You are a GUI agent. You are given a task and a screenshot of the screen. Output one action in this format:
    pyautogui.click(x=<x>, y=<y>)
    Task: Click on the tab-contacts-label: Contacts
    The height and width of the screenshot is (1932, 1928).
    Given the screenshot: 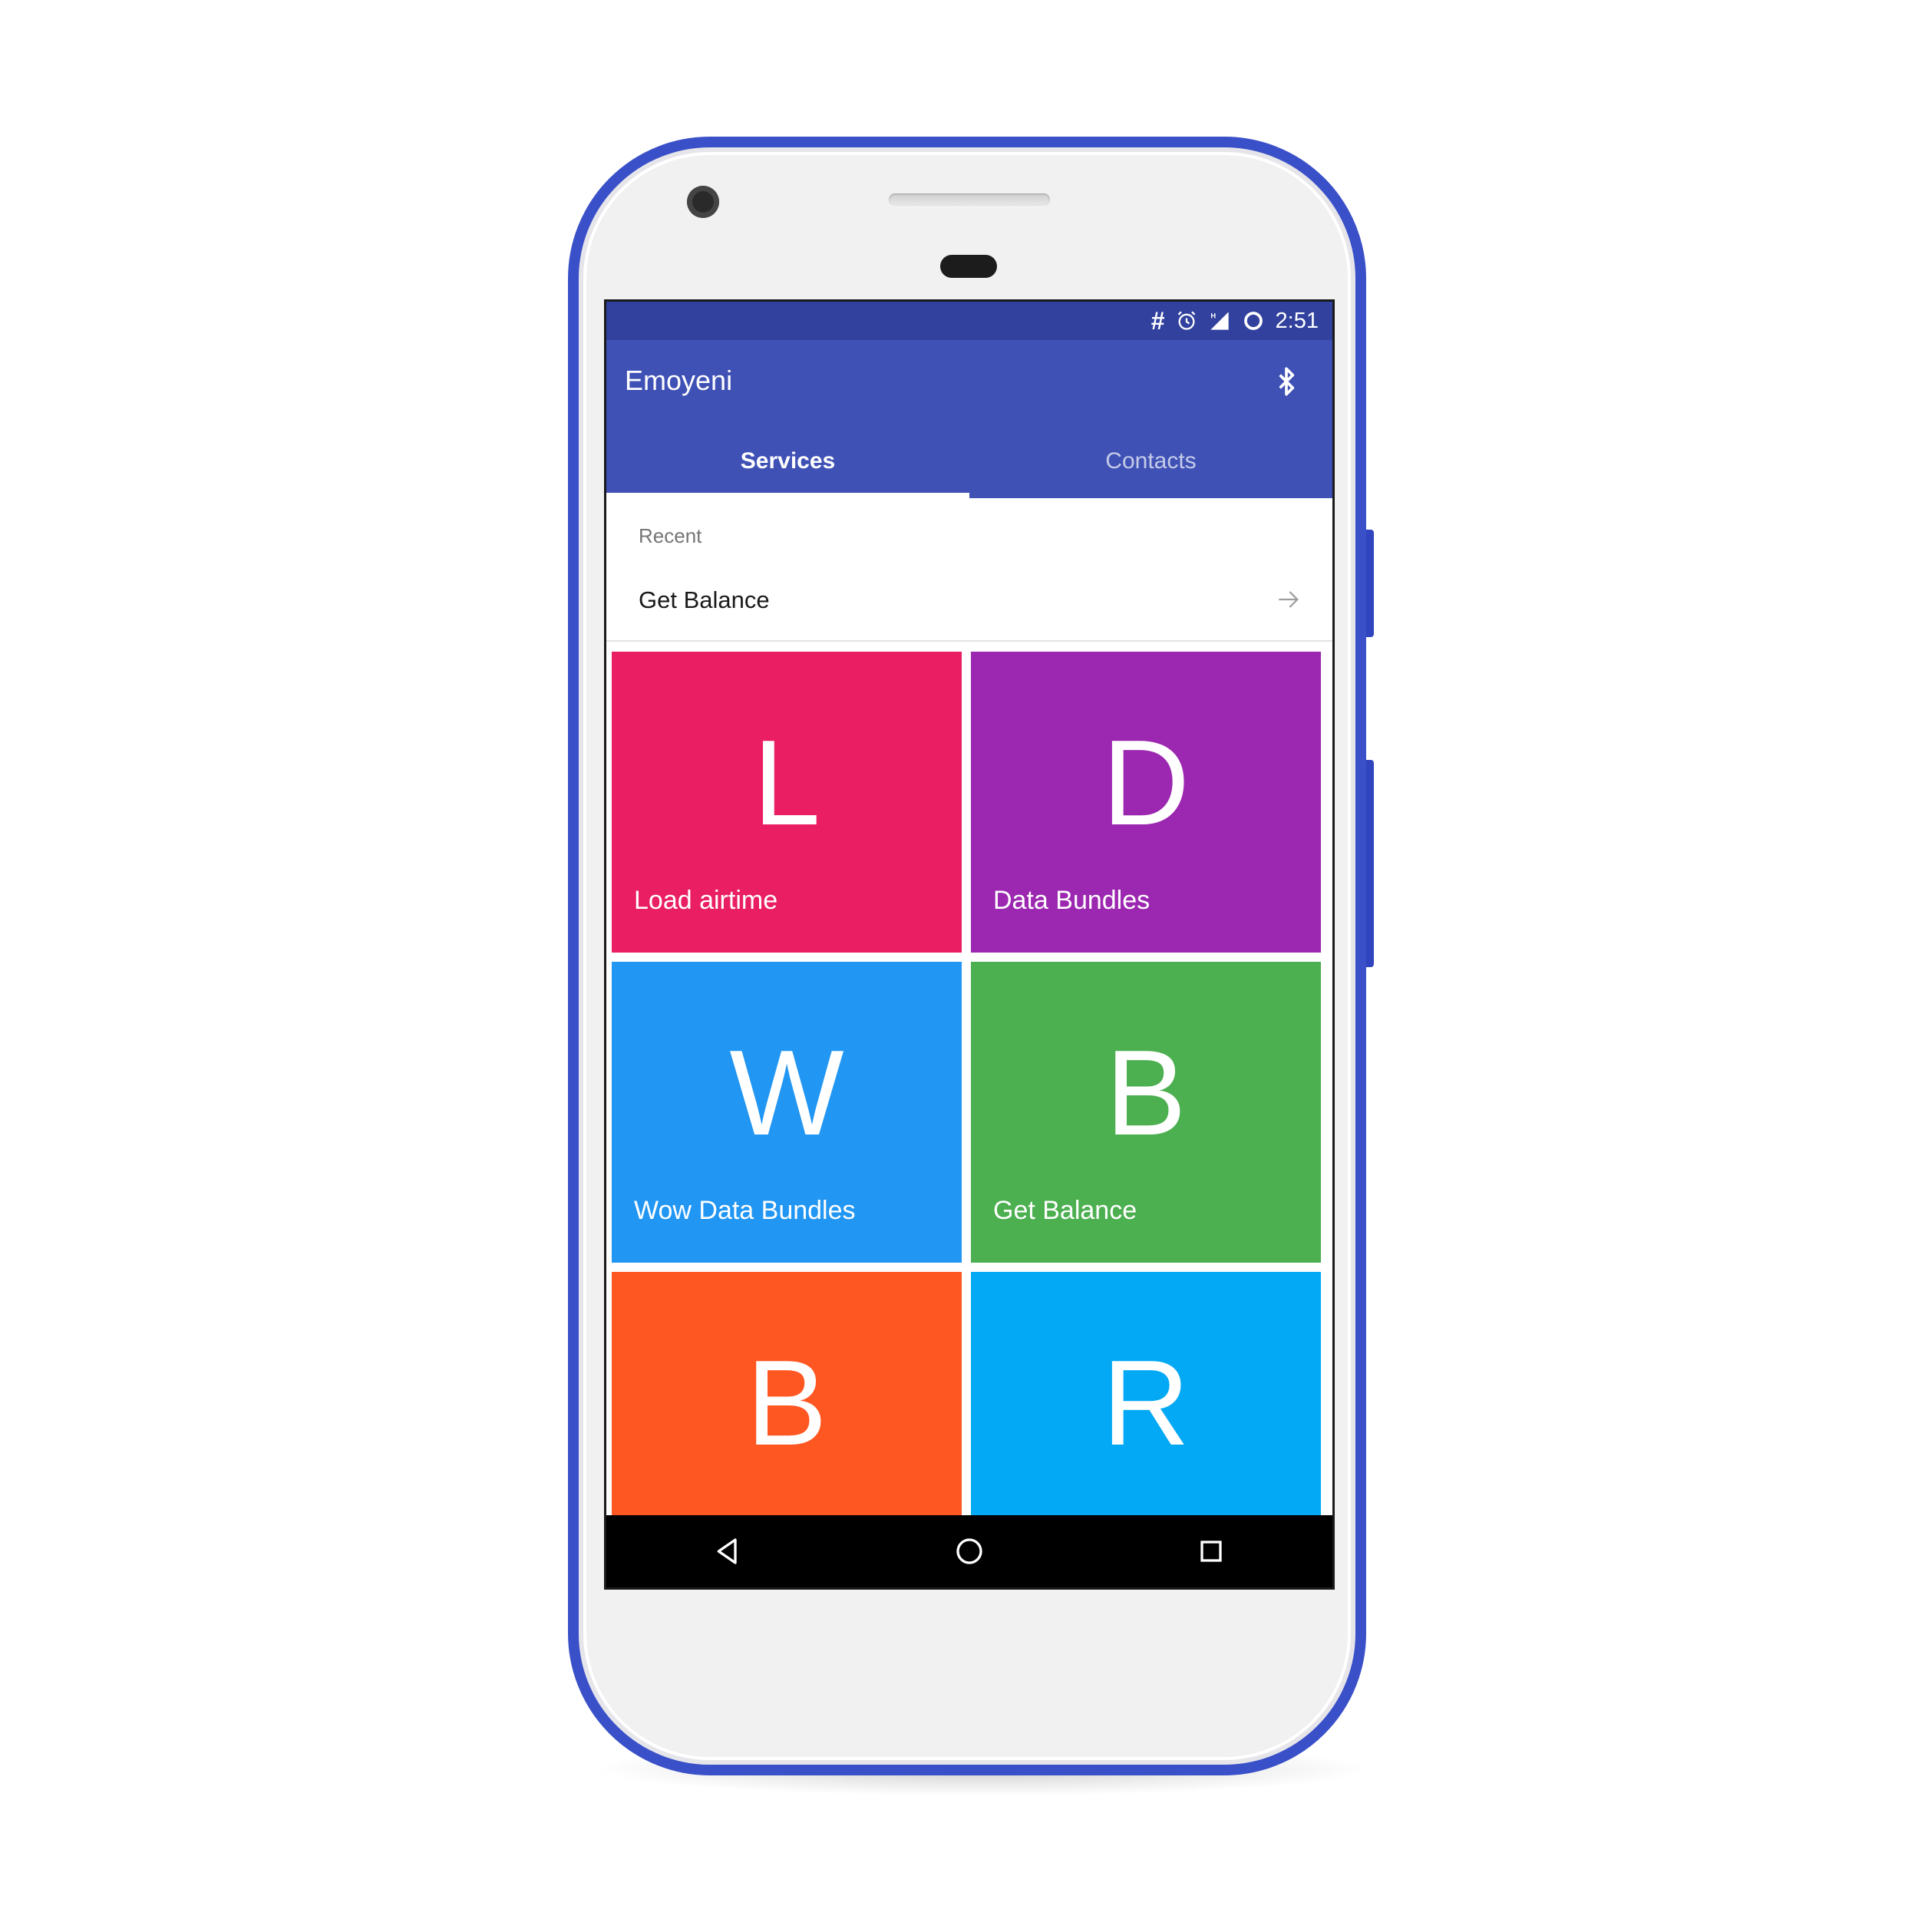 What is the action you would take?
    pyautogui.click(x=1151, y=461)
    